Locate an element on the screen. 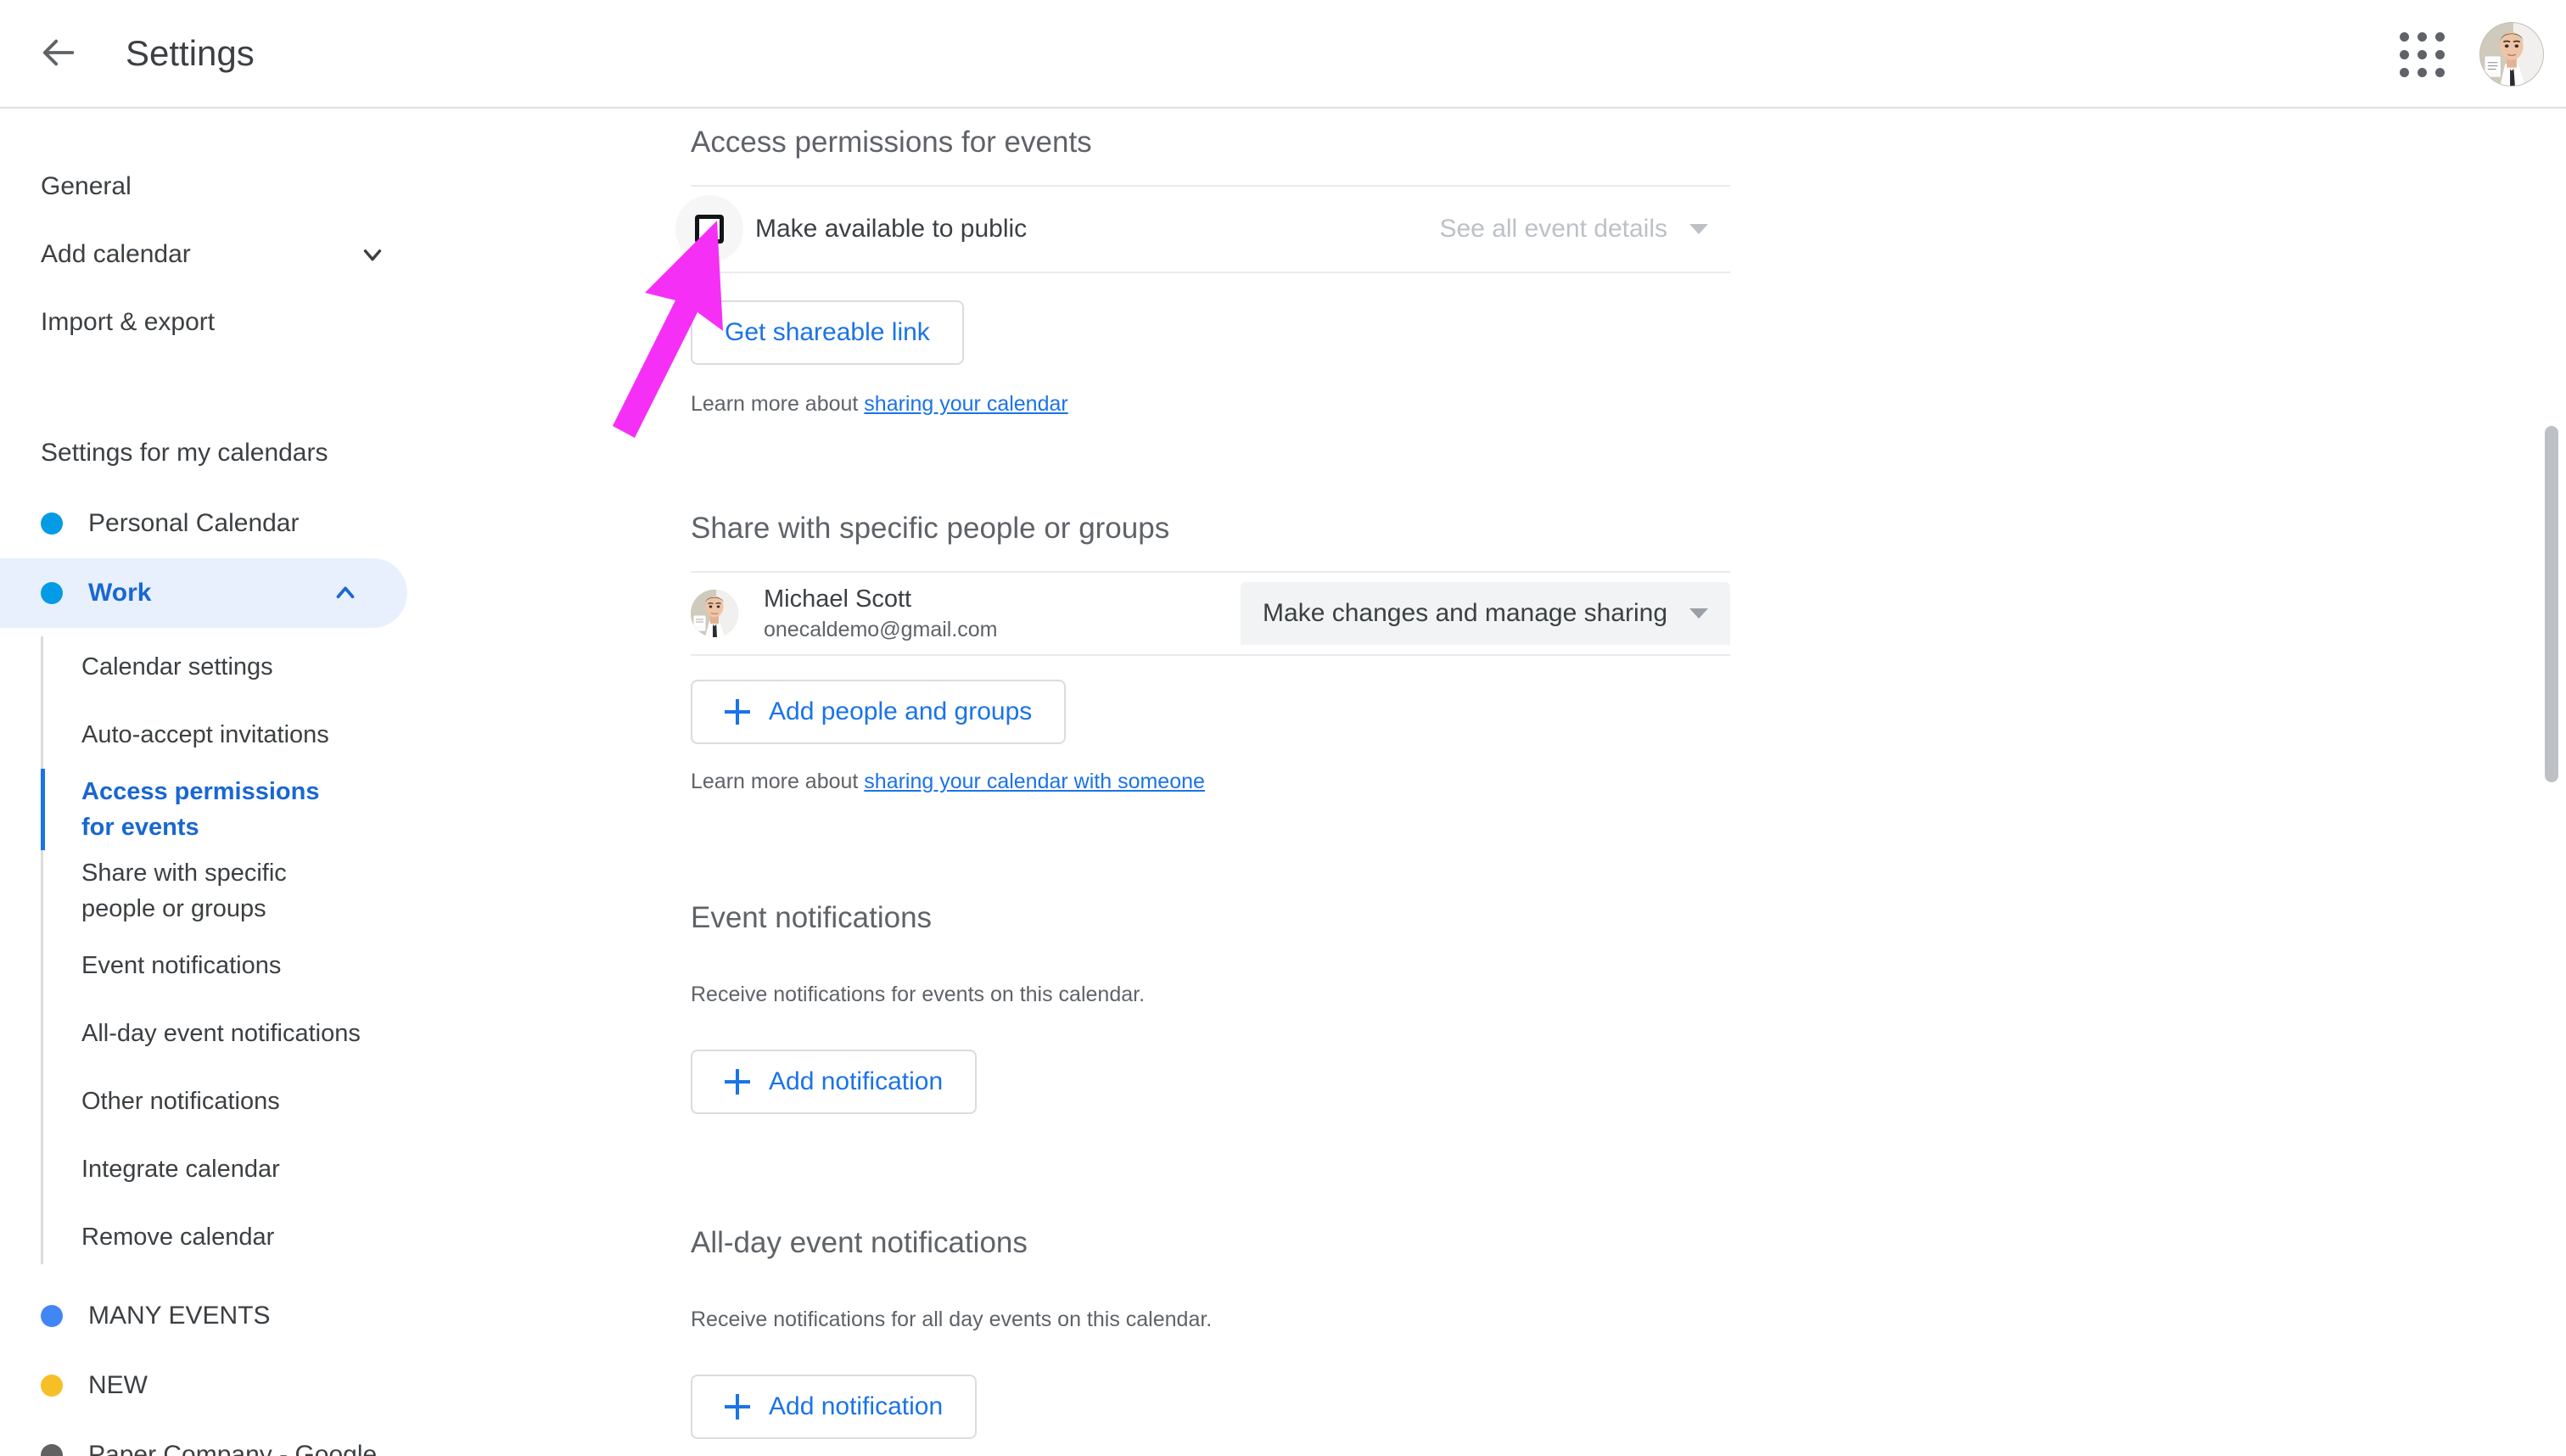 This screenshot has height=1456, width=2566. sidebar-item-add-calendar: Add calendar is located at coordinates (229, 254).